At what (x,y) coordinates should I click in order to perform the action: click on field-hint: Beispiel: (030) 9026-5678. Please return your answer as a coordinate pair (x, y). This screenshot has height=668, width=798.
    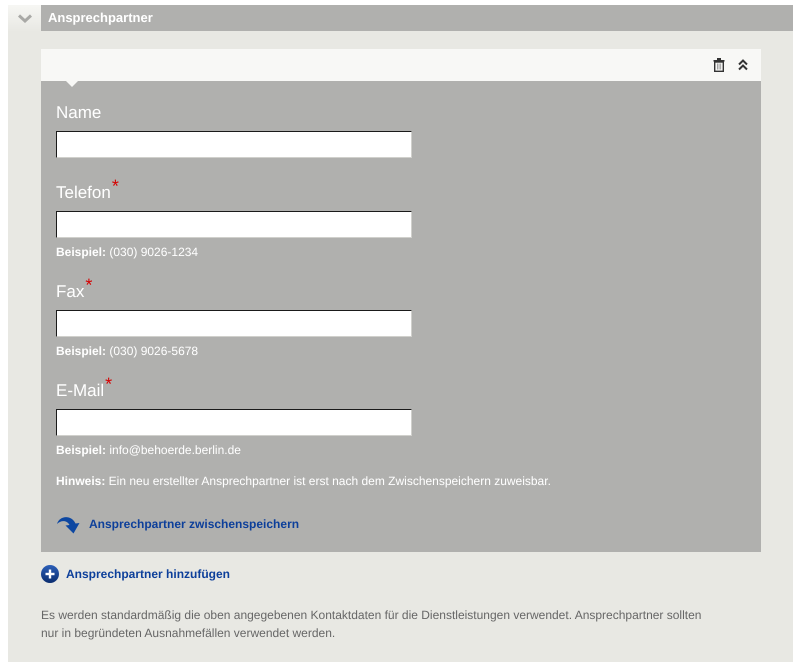
    Looking at the image, I should click on (127, 351).